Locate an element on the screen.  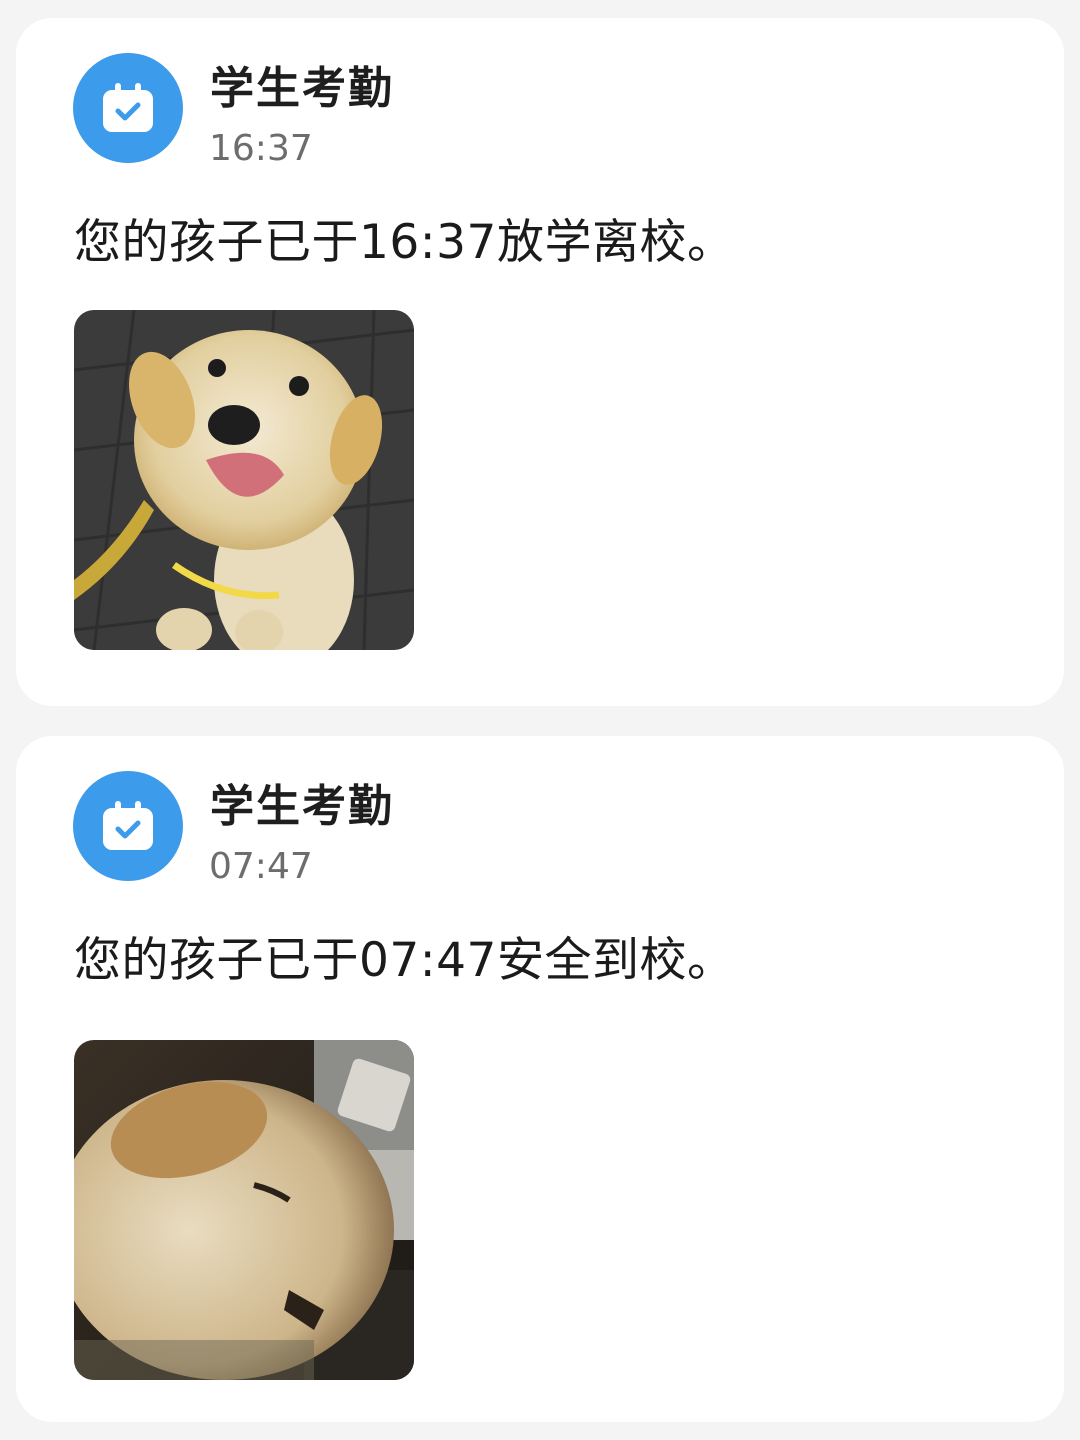
notification-time: 16:37 is located at coordinates (261, 148).